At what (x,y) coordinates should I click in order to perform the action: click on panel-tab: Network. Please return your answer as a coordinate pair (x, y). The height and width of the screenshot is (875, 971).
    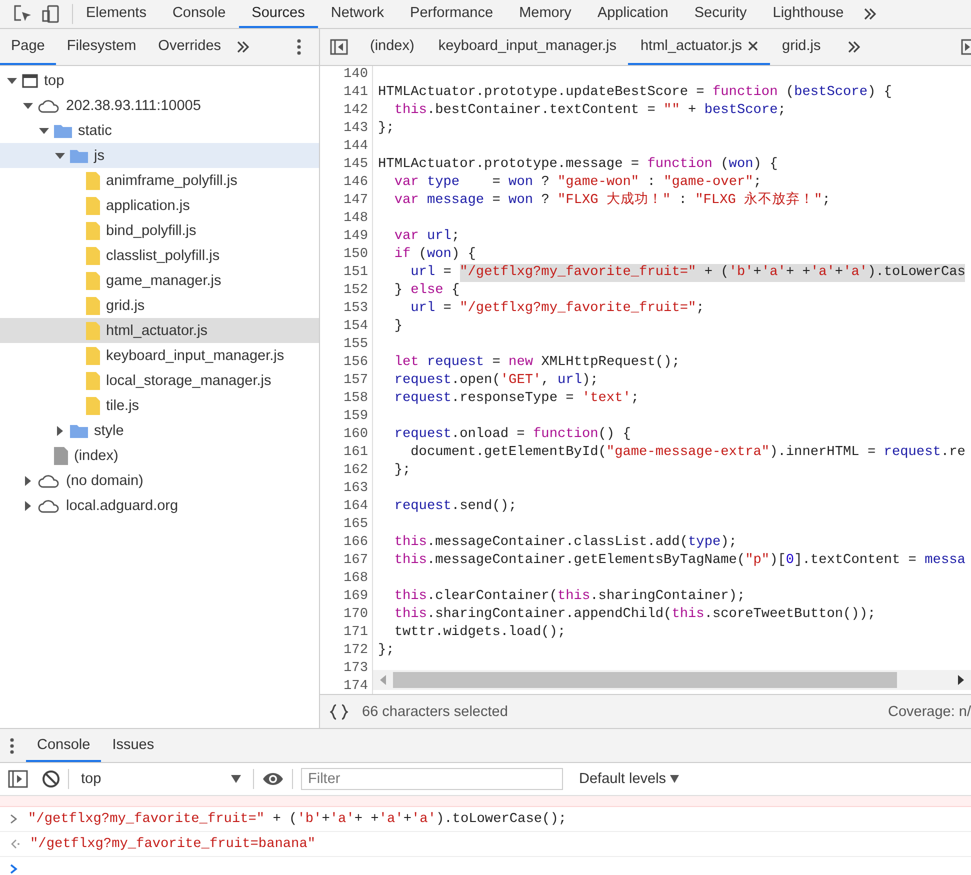
    Looking at the image, I should click on (358, 14).